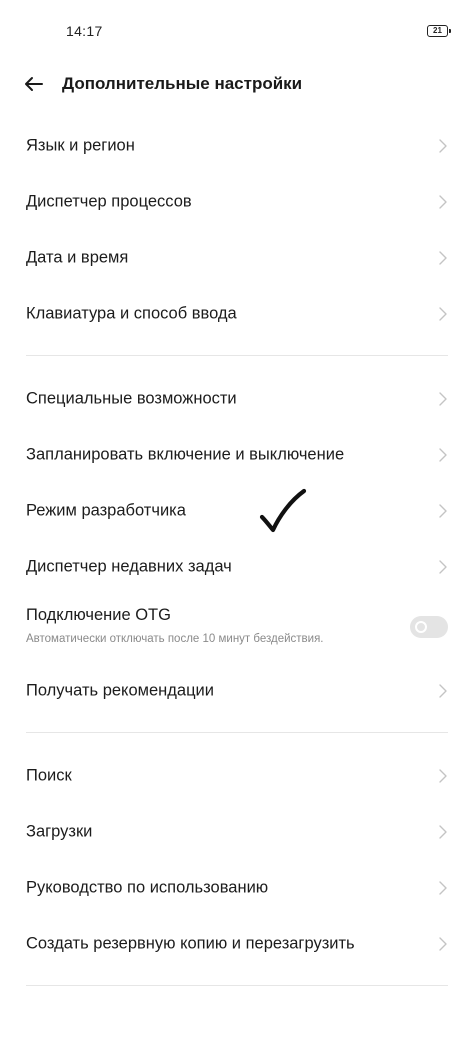  What do you see at coordinates (131, 313) in the screenshot?
I see `settings-item-label: Клавиатура и способ ввода` at bounding box center [131, 313].